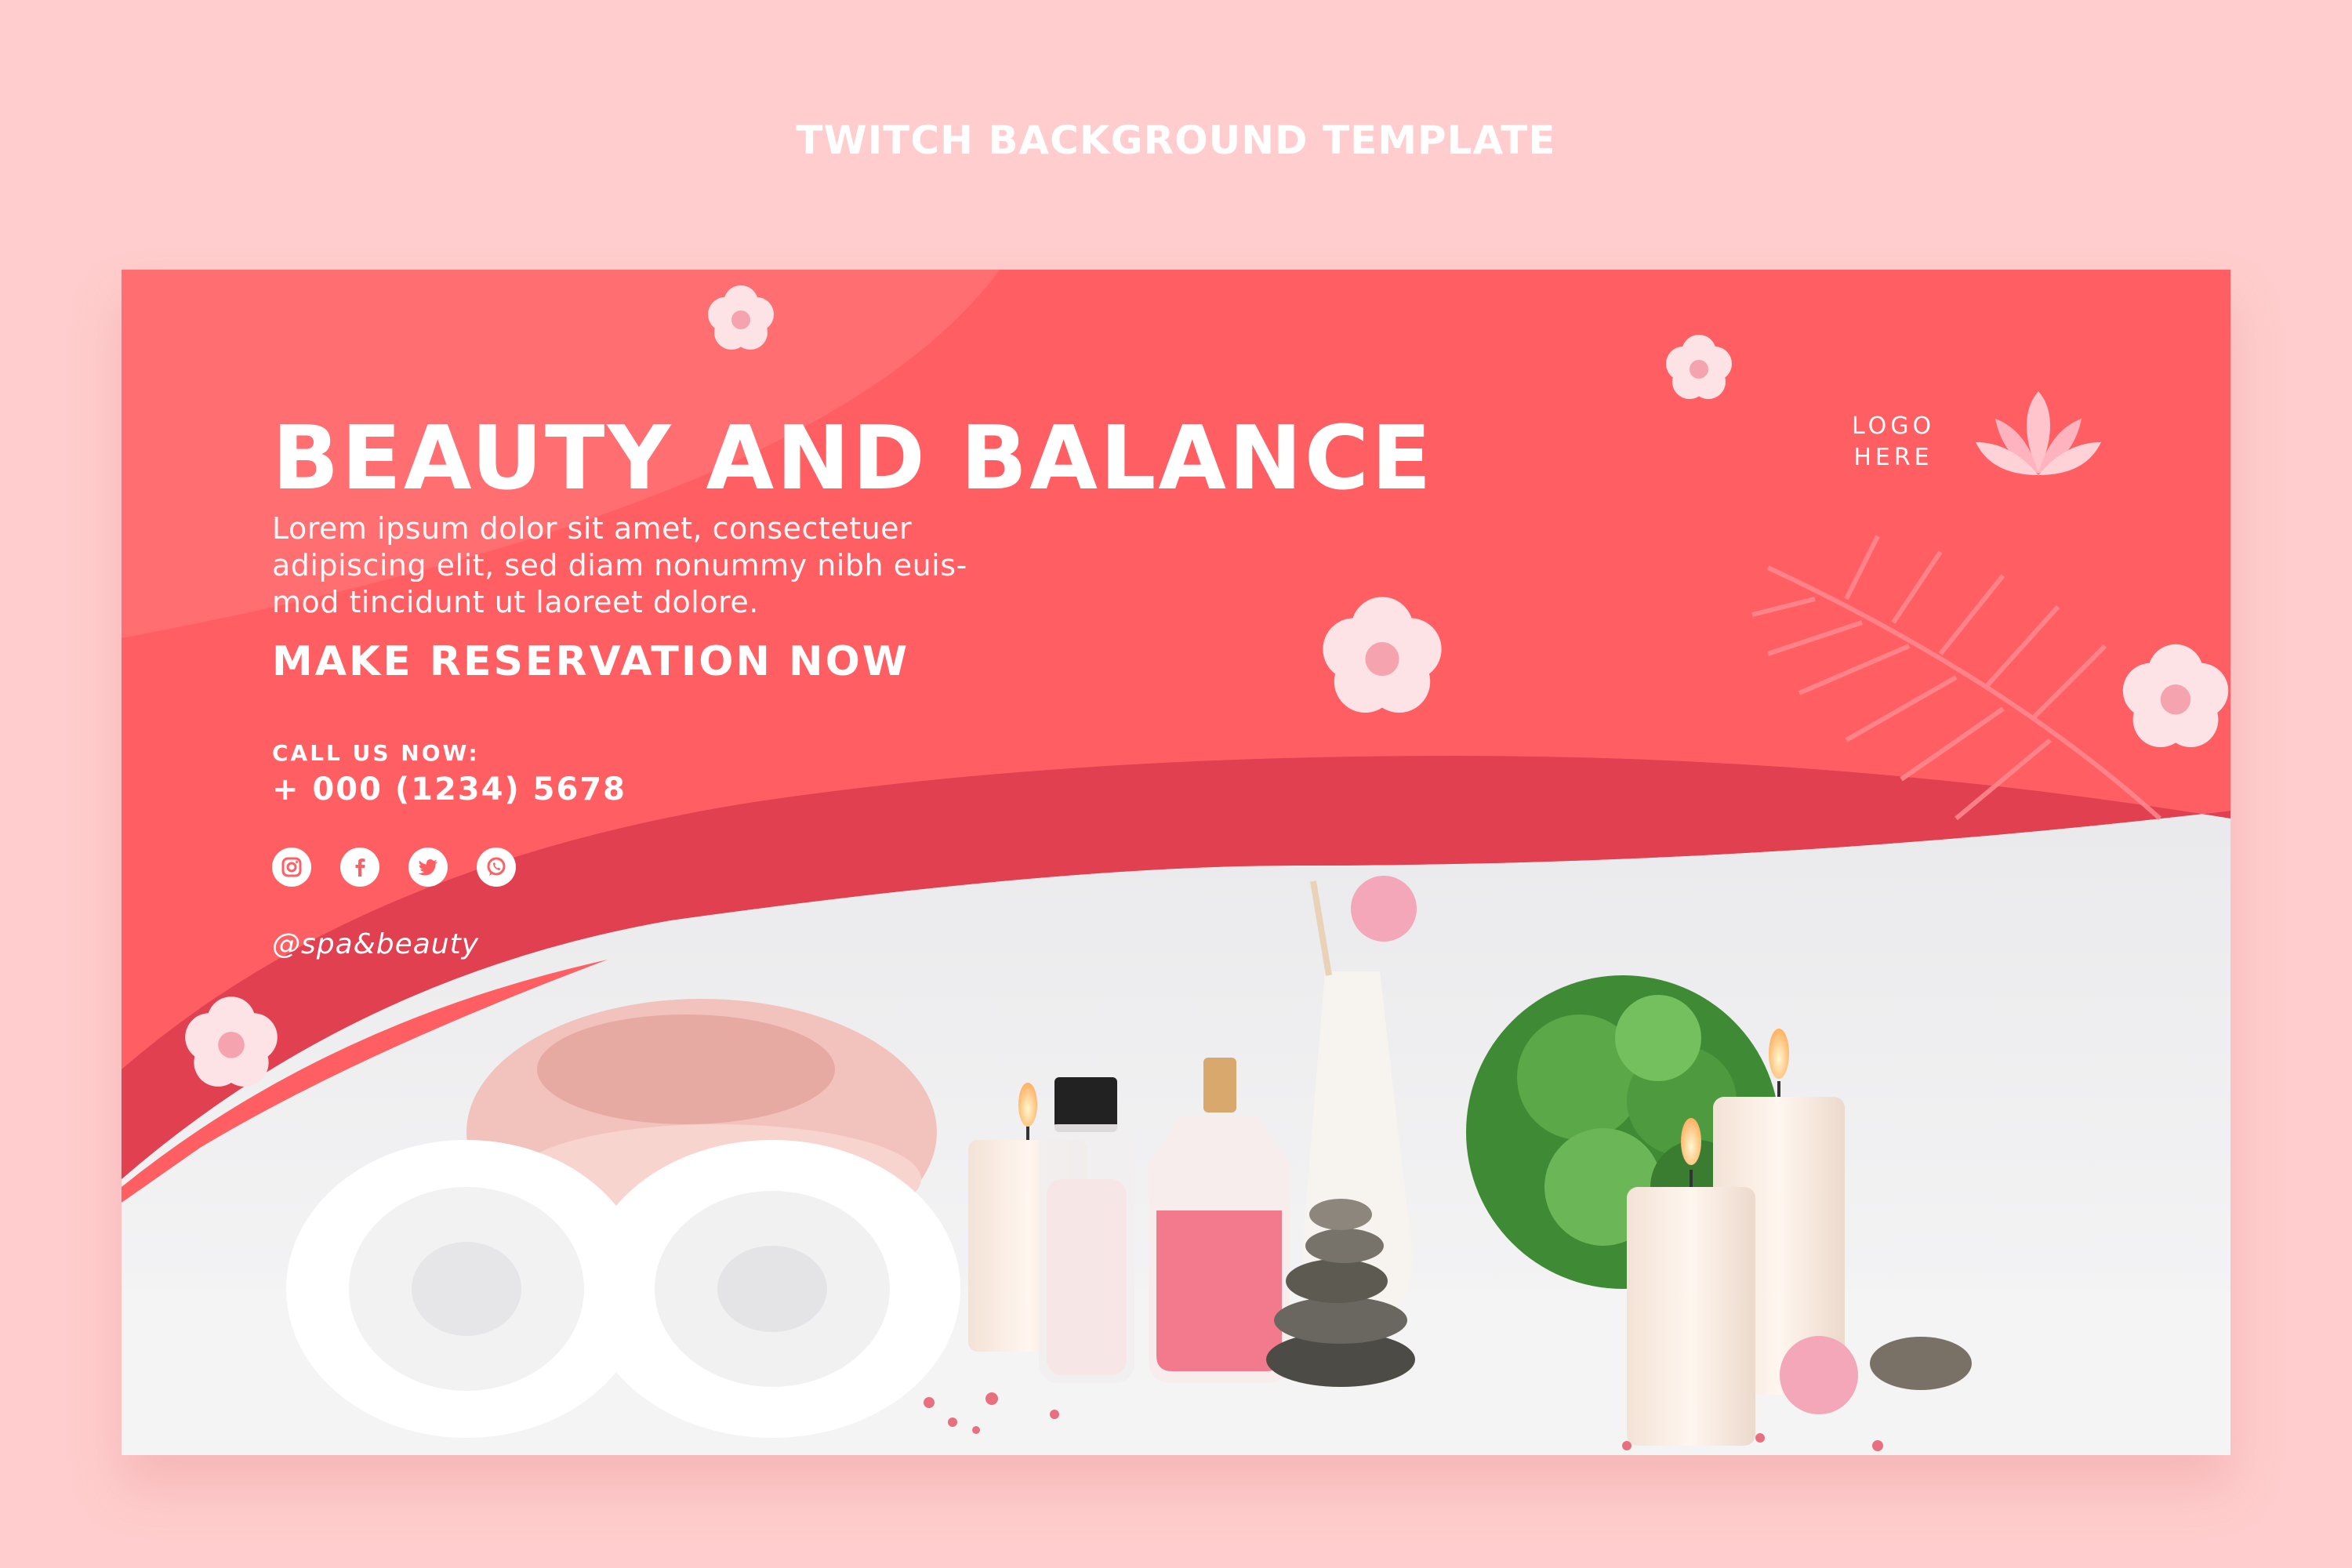  What do you see at coordinates (291, 868) in the screenshot?
I see `instagram-icon` at bounding box center [291, 868].